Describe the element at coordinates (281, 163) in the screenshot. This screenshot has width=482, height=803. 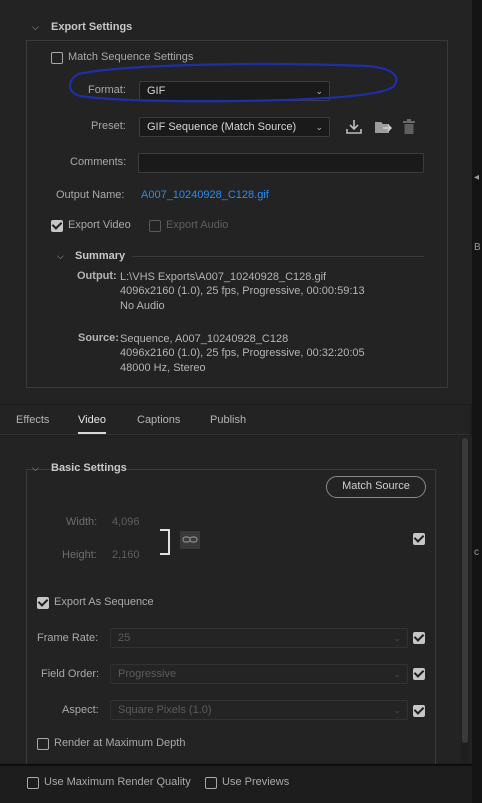
I see `comments-input` at that location.